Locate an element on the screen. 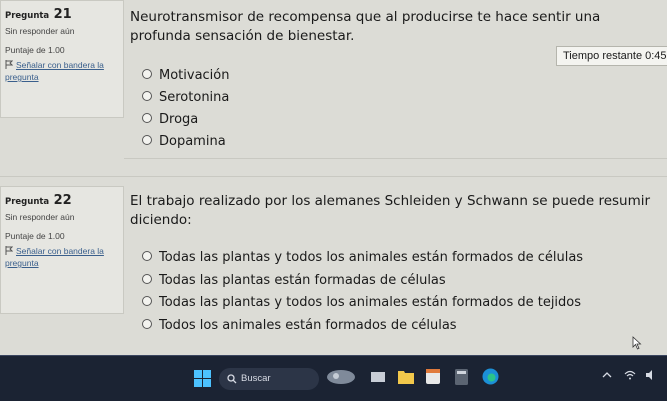 This screenshot has width=667, height=401. option-label: Serotonina is located at coordinates (194, 97).